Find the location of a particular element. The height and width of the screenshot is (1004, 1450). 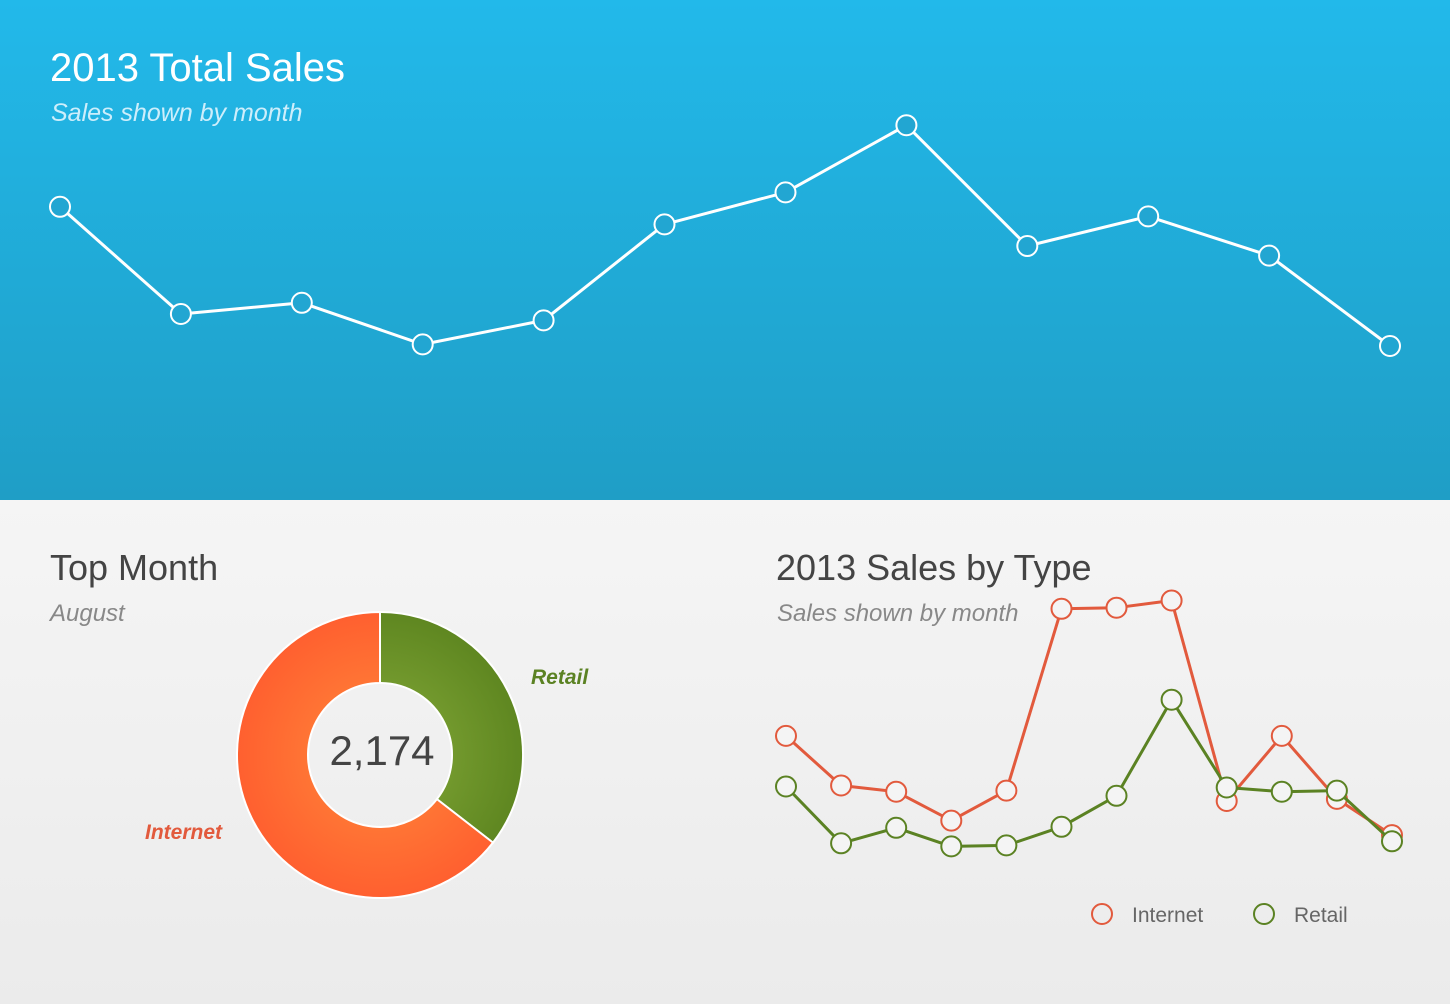

sales-by-type-chart is located at coordinates (1089, 723).